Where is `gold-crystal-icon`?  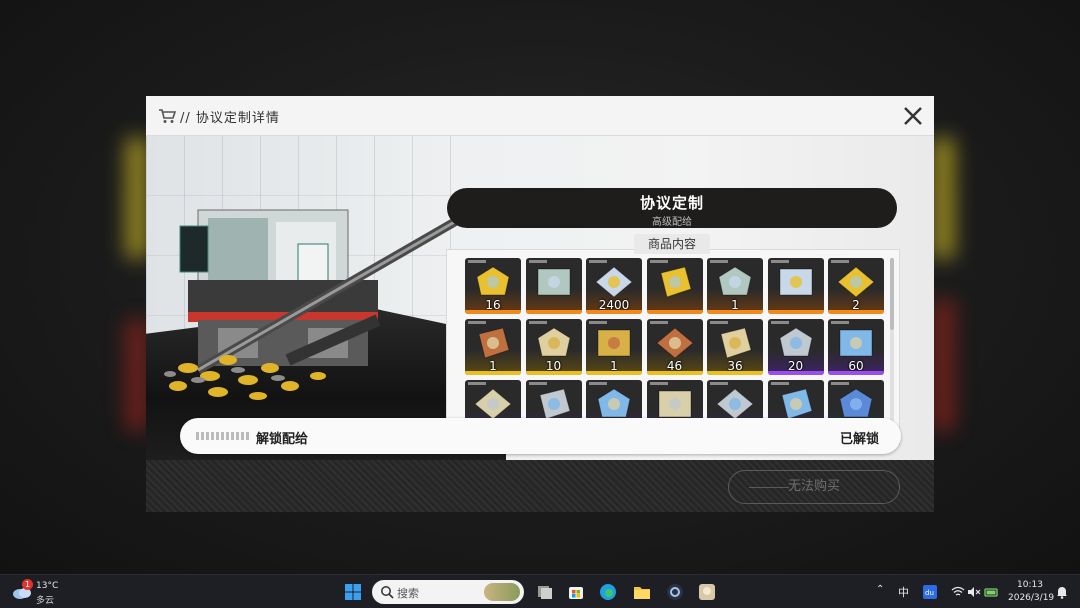 gold-crystal-icon is located at coordinates (493, 281).